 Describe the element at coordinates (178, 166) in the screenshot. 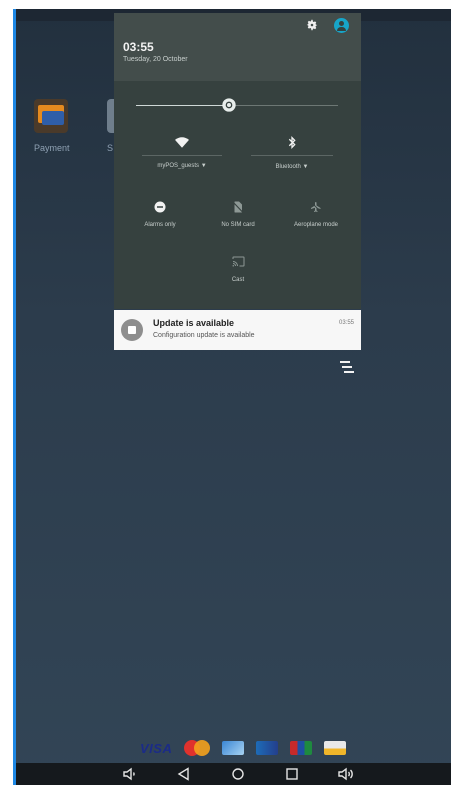

I see `tile-wifi-label: myPOS_guests` at that location.